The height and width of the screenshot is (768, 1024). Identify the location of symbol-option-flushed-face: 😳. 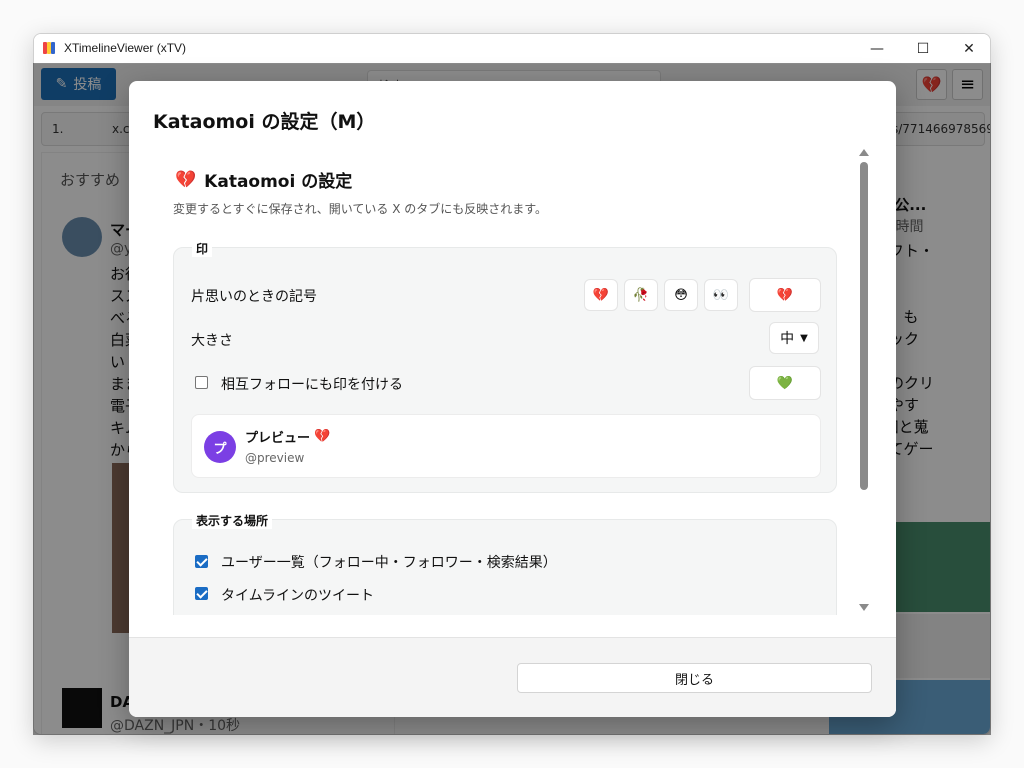
(681, 295).